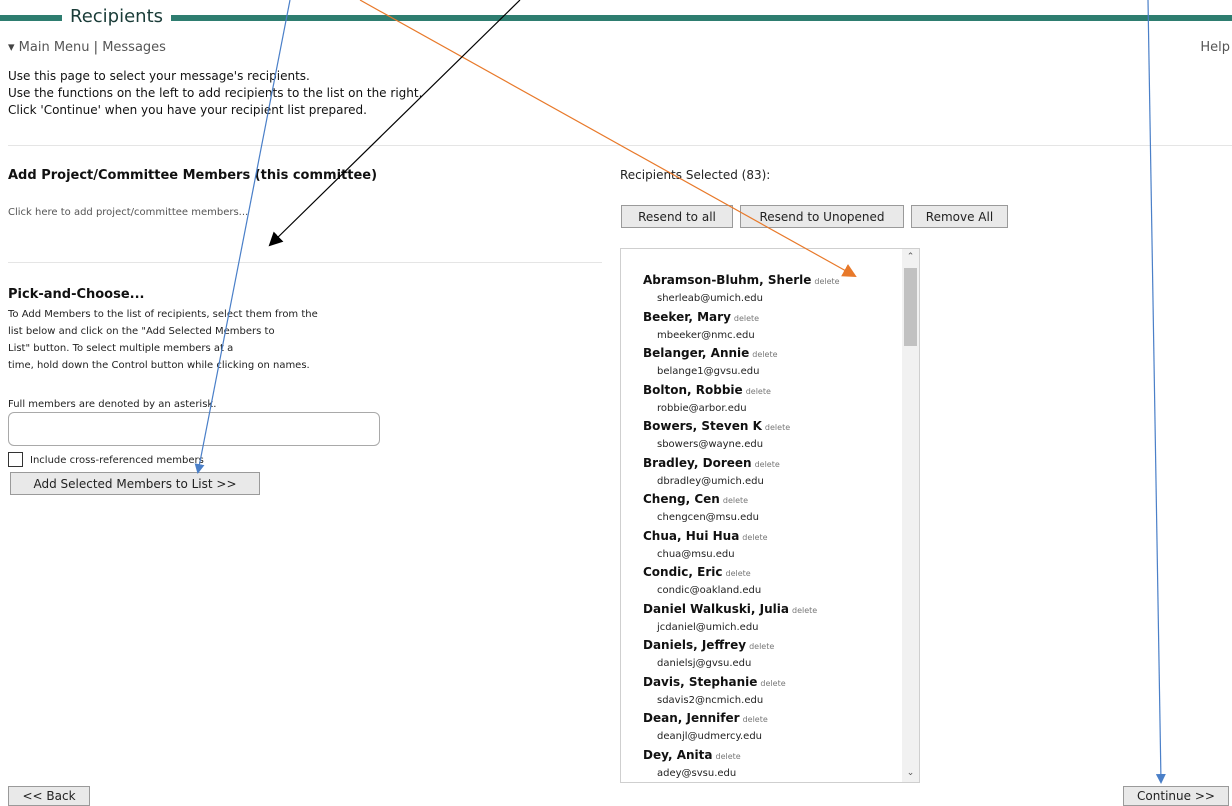 This screenshot has width=1232, height=806. Describe the element at coordinates (608, 138) in the screenshot. I see `arrow-to-delete-link` at that location.